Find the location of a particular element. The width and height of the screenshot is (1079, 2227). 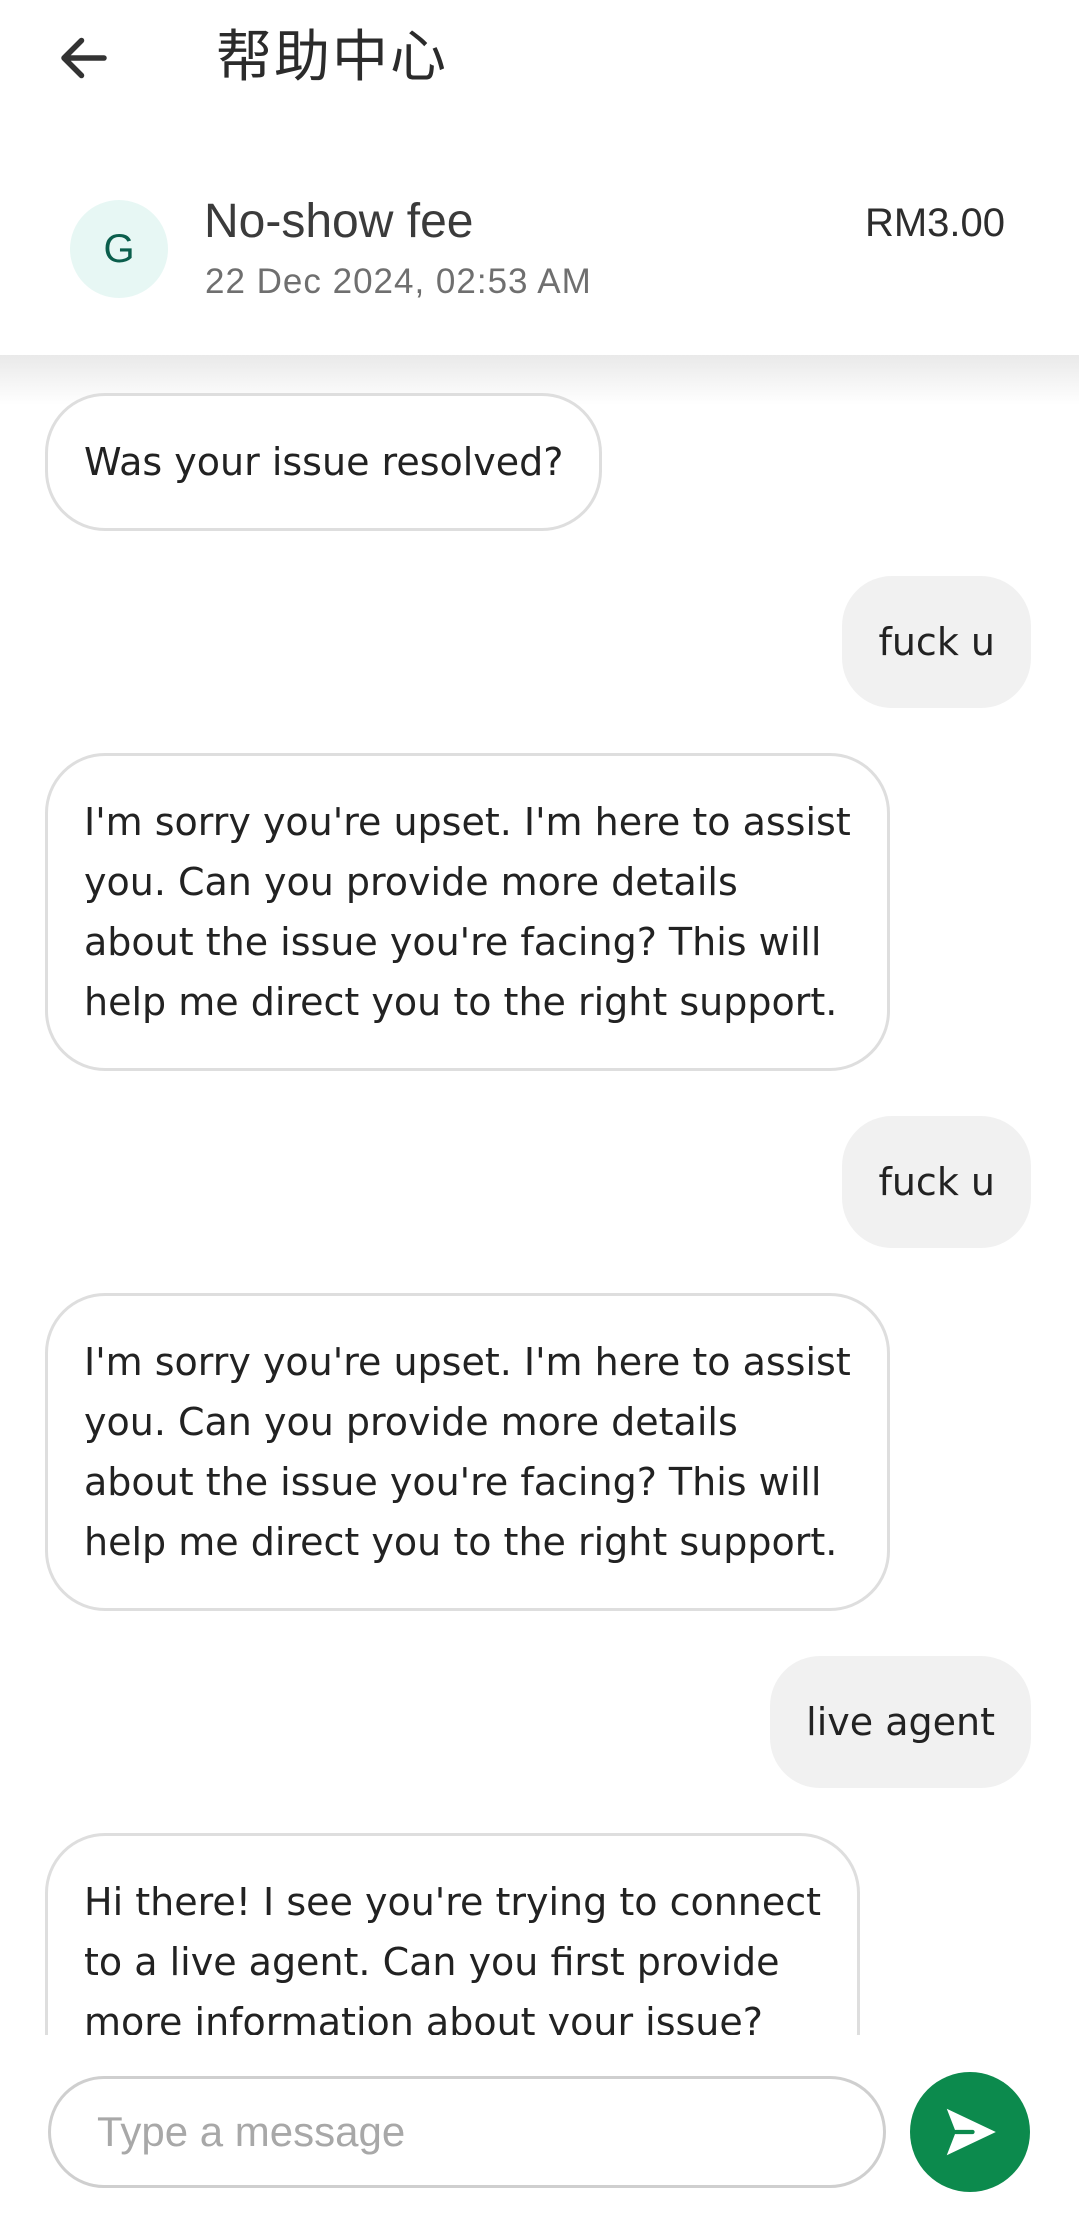

user-message: live agent is located at coordinates (900, 1722).